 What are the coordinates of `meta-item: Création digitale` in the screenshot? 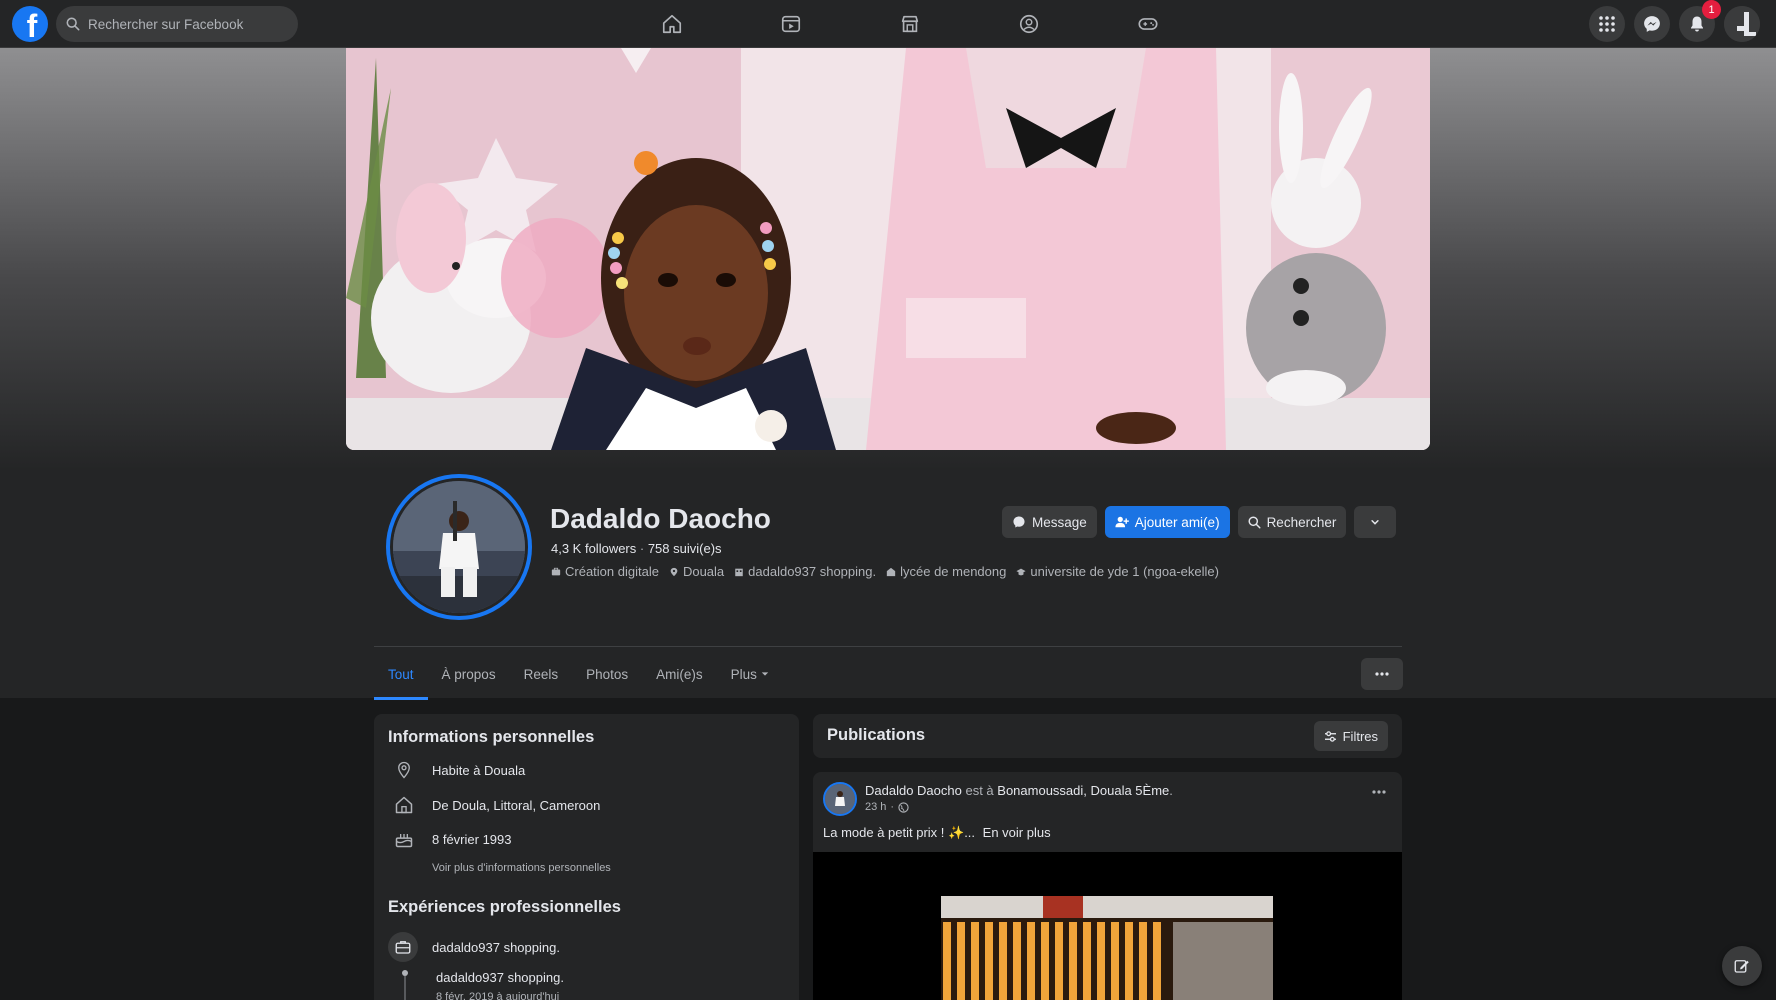 It's located at (605, 571).